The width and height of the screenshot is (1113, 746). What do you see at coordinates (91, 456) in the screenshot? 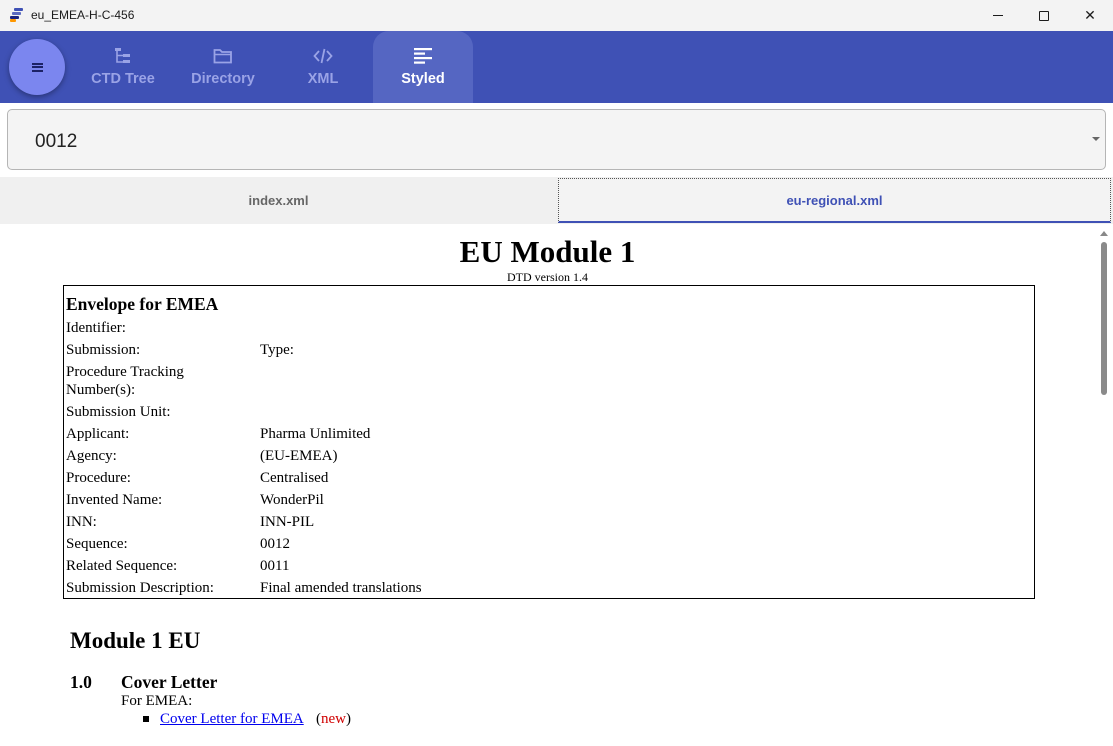
I see `row-label: Agency:` at bounding box center [91, 456].